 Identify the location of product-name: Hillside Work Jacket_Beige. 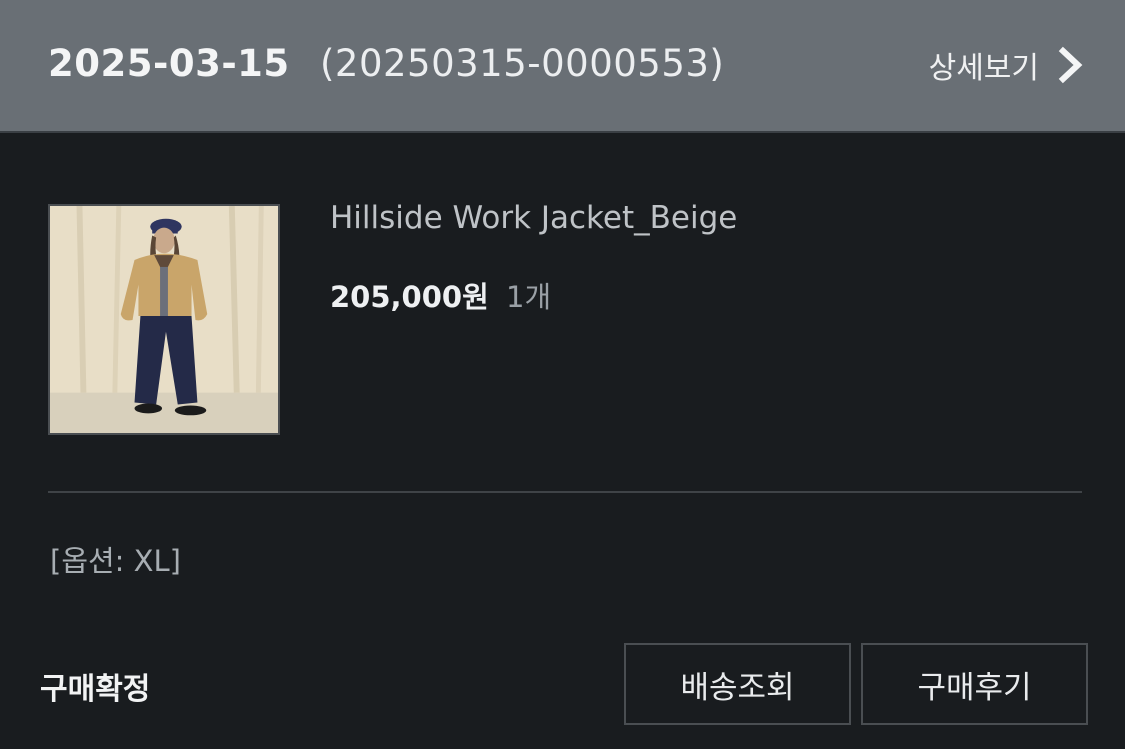
(533, 218).